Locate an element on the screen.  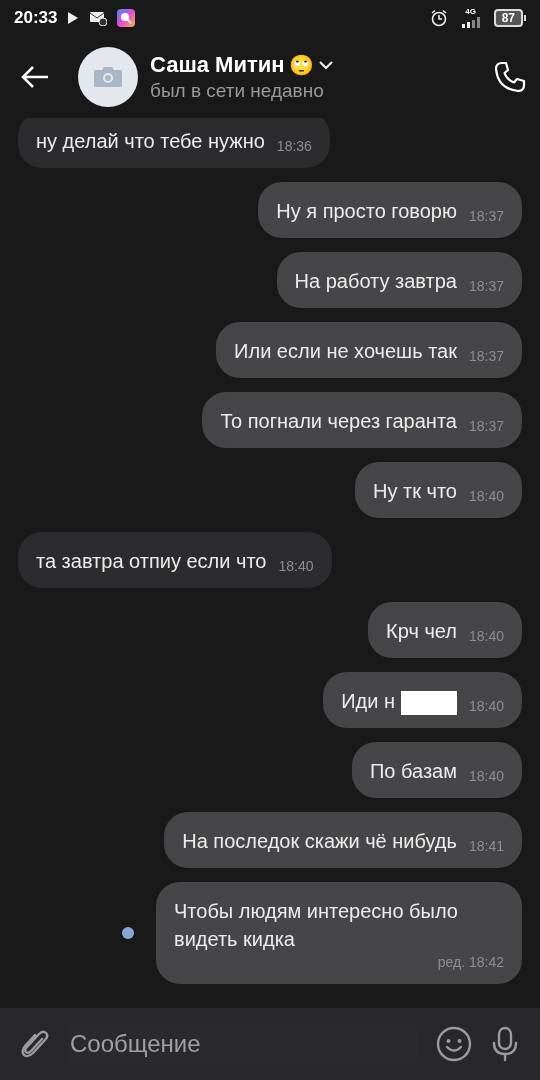
message-text: На работу завтра is located at coordinates (375, 281).